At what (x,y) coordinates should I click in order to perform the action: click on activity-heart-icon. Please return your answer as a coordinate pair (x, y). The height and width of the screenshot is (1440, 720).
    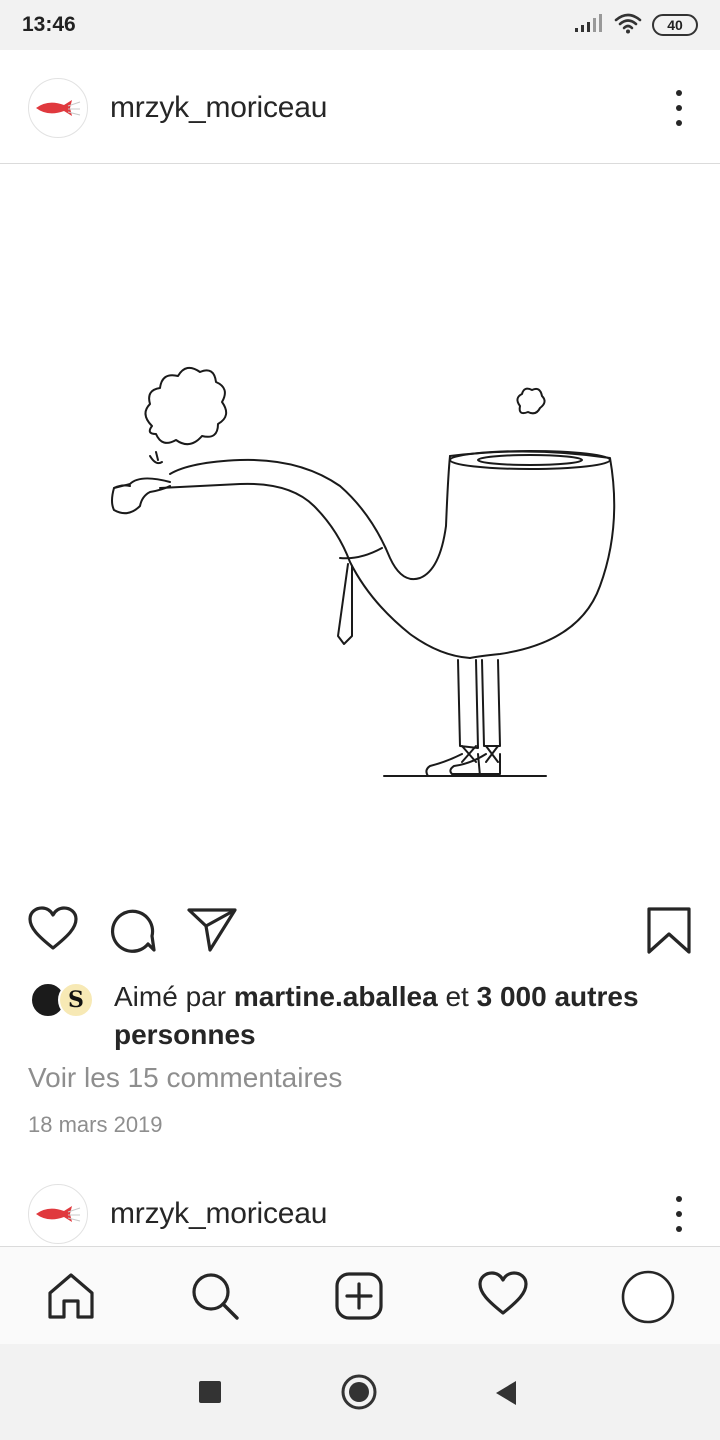
    Looking at the image, I should click on (503, 1296).